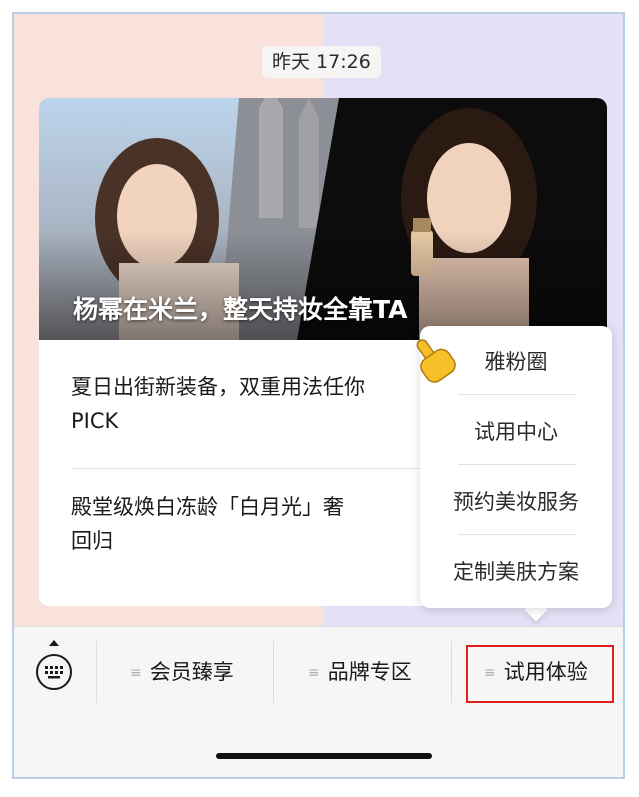 The width and height of the screenshot is (639, 797). Describe the element at coordinates (436, 361) in the screenshot. I see `pointing-hand-icon` at that location.